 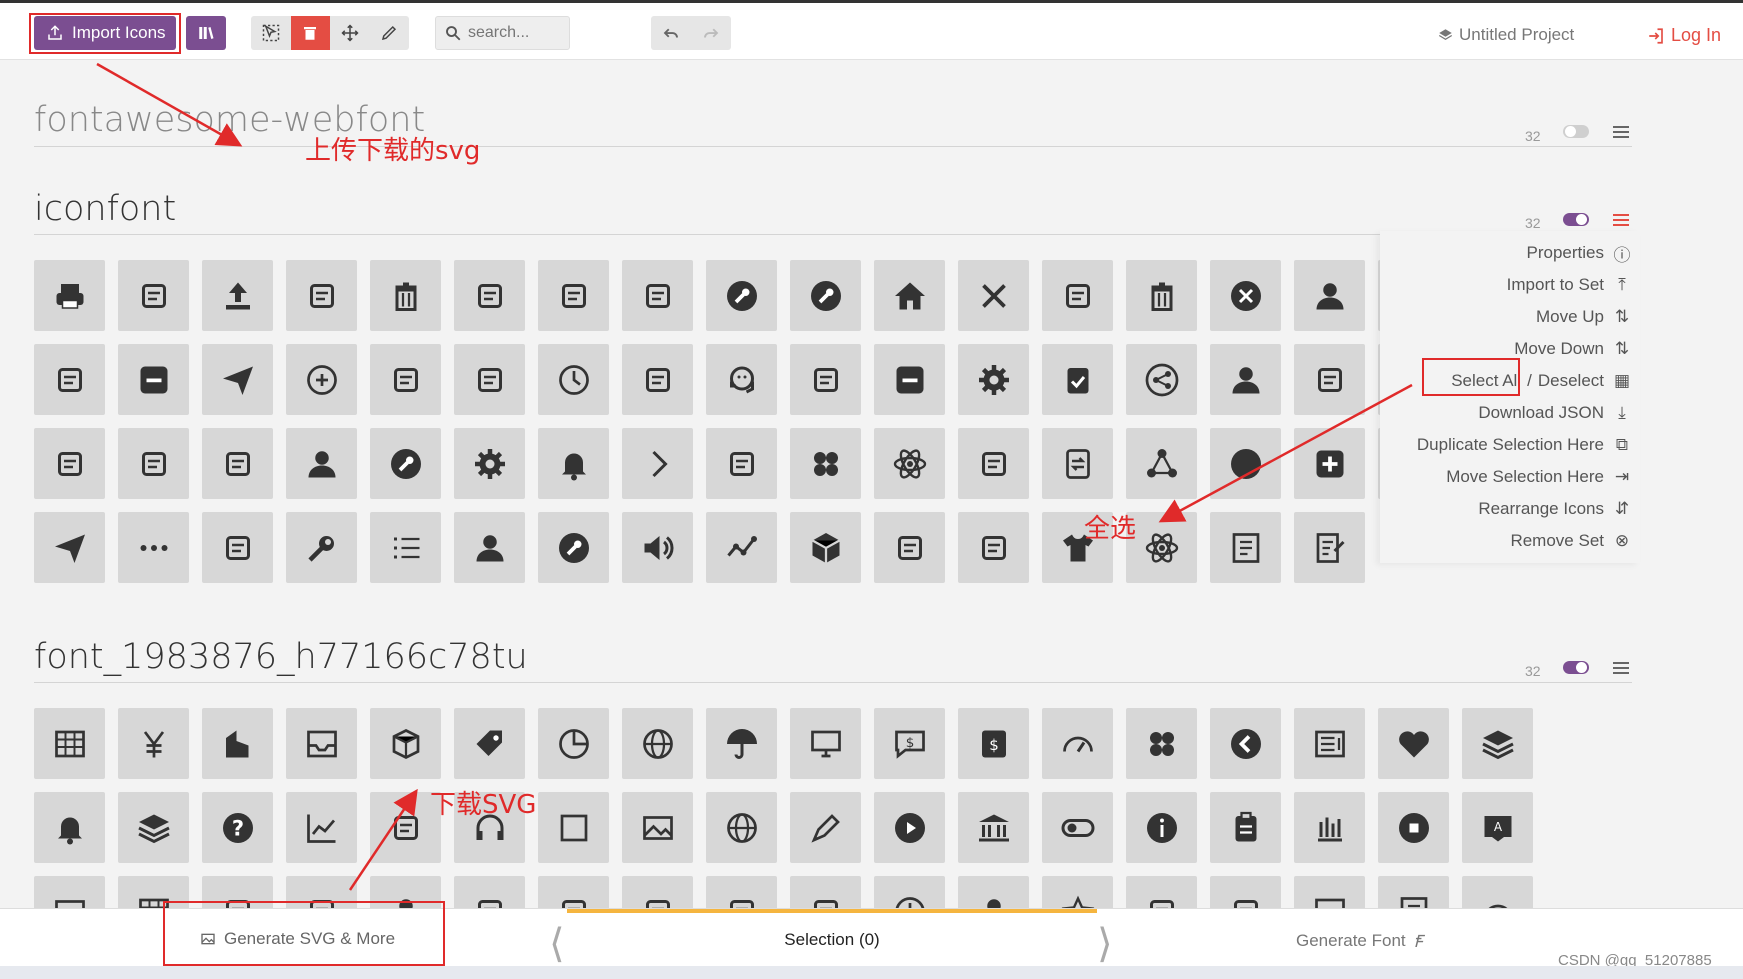 I want to click on os-taskbar, so click(x=871, y=972).